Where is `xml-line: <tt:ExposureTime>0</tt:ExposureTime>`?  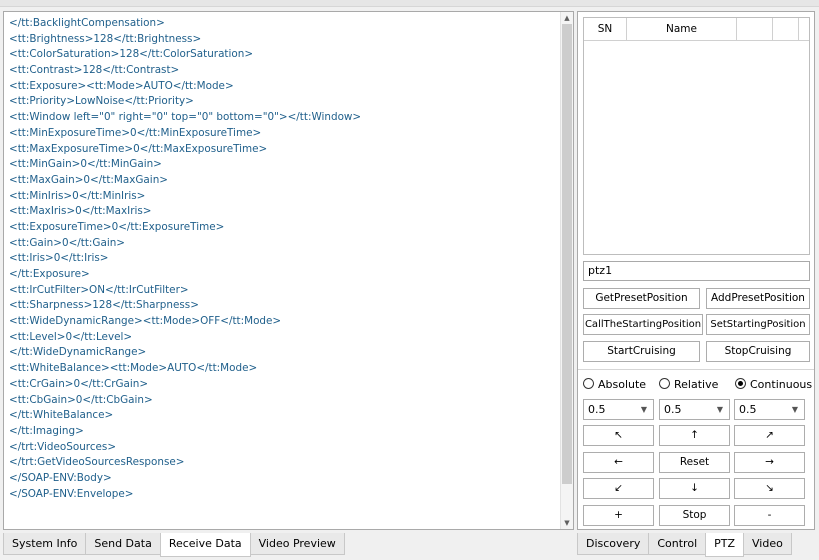
xml-line: <tt:ExposureTime>0</tt:ExposureTime> is located at coordinates (117, 226).